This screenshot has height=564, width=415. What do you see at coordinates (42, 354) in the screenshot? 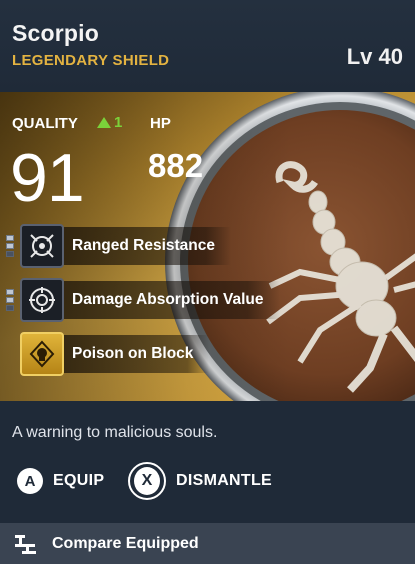
I see `poison-on-block-icon` at bounding box center [42, 354].